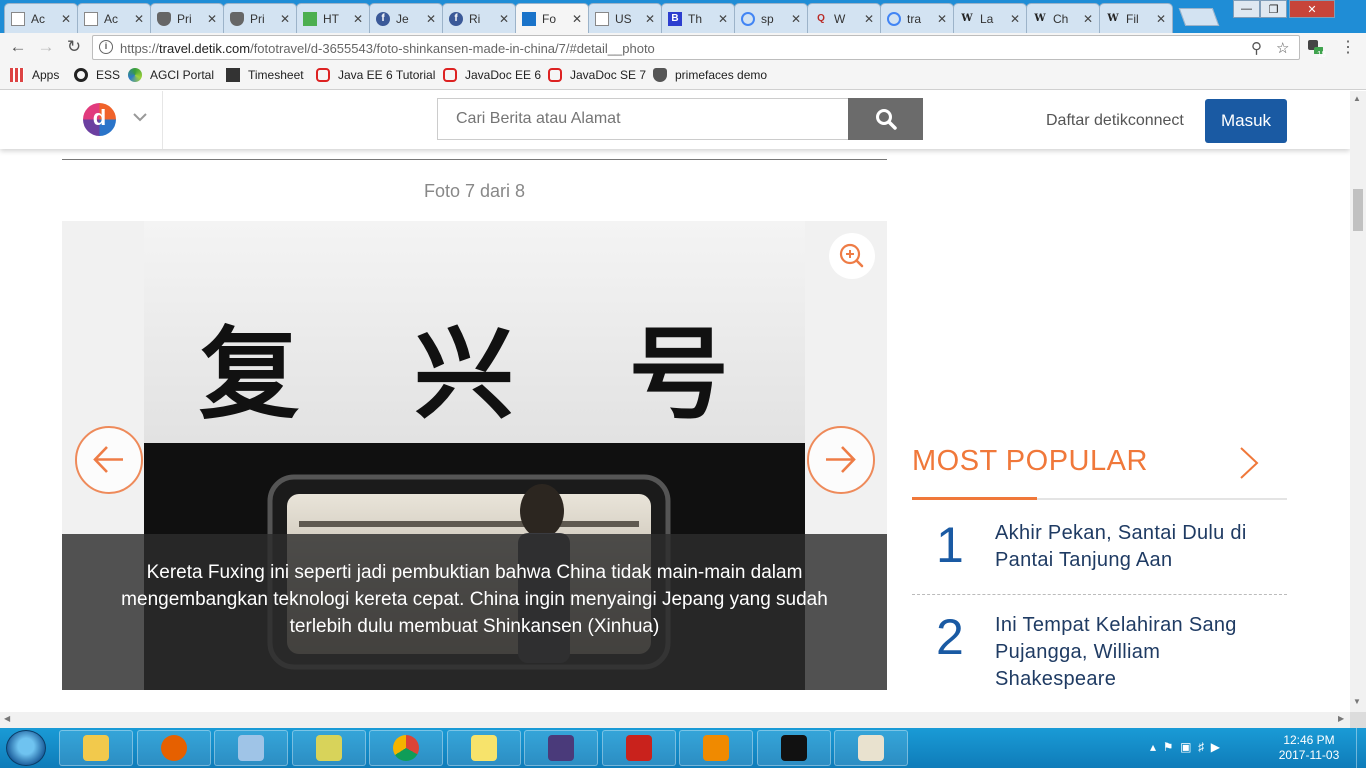  Describe the element at coordinates (237, 18) in the screenshot. I see `shield-icon` at that location.